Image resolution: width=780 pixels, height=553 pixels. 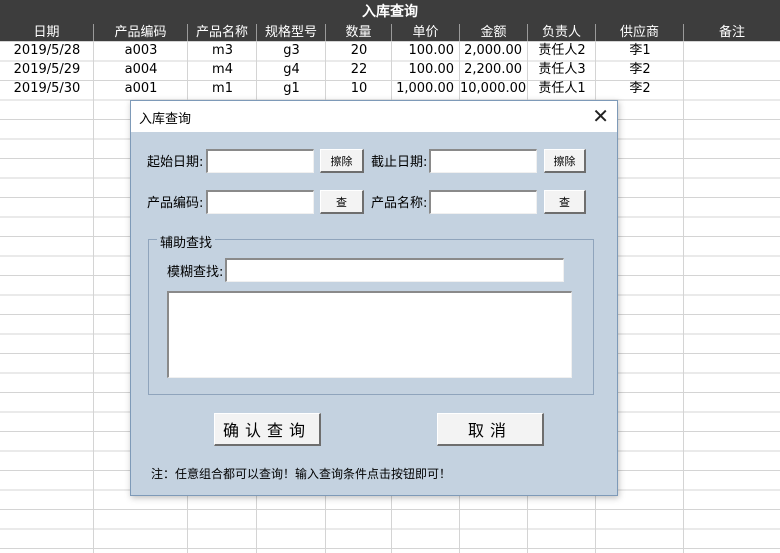 What do you see at coordinates (175, 203) in the screenshot?
I see `product-code-label: 产品编码:` at bounding box center [175, 203].